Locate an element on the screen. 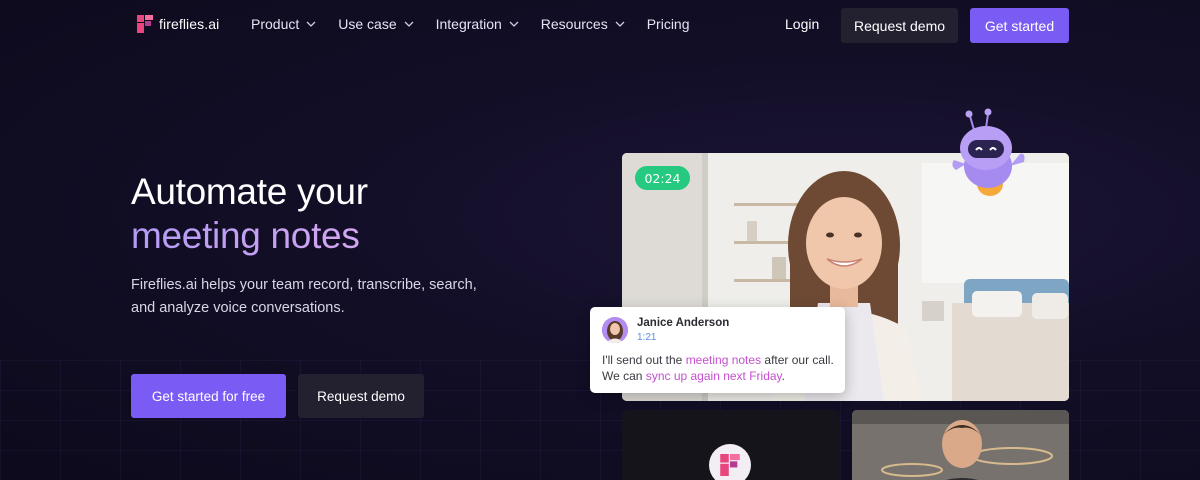  chat-timestamp: 1:21 is located at coordinates (647, 337).